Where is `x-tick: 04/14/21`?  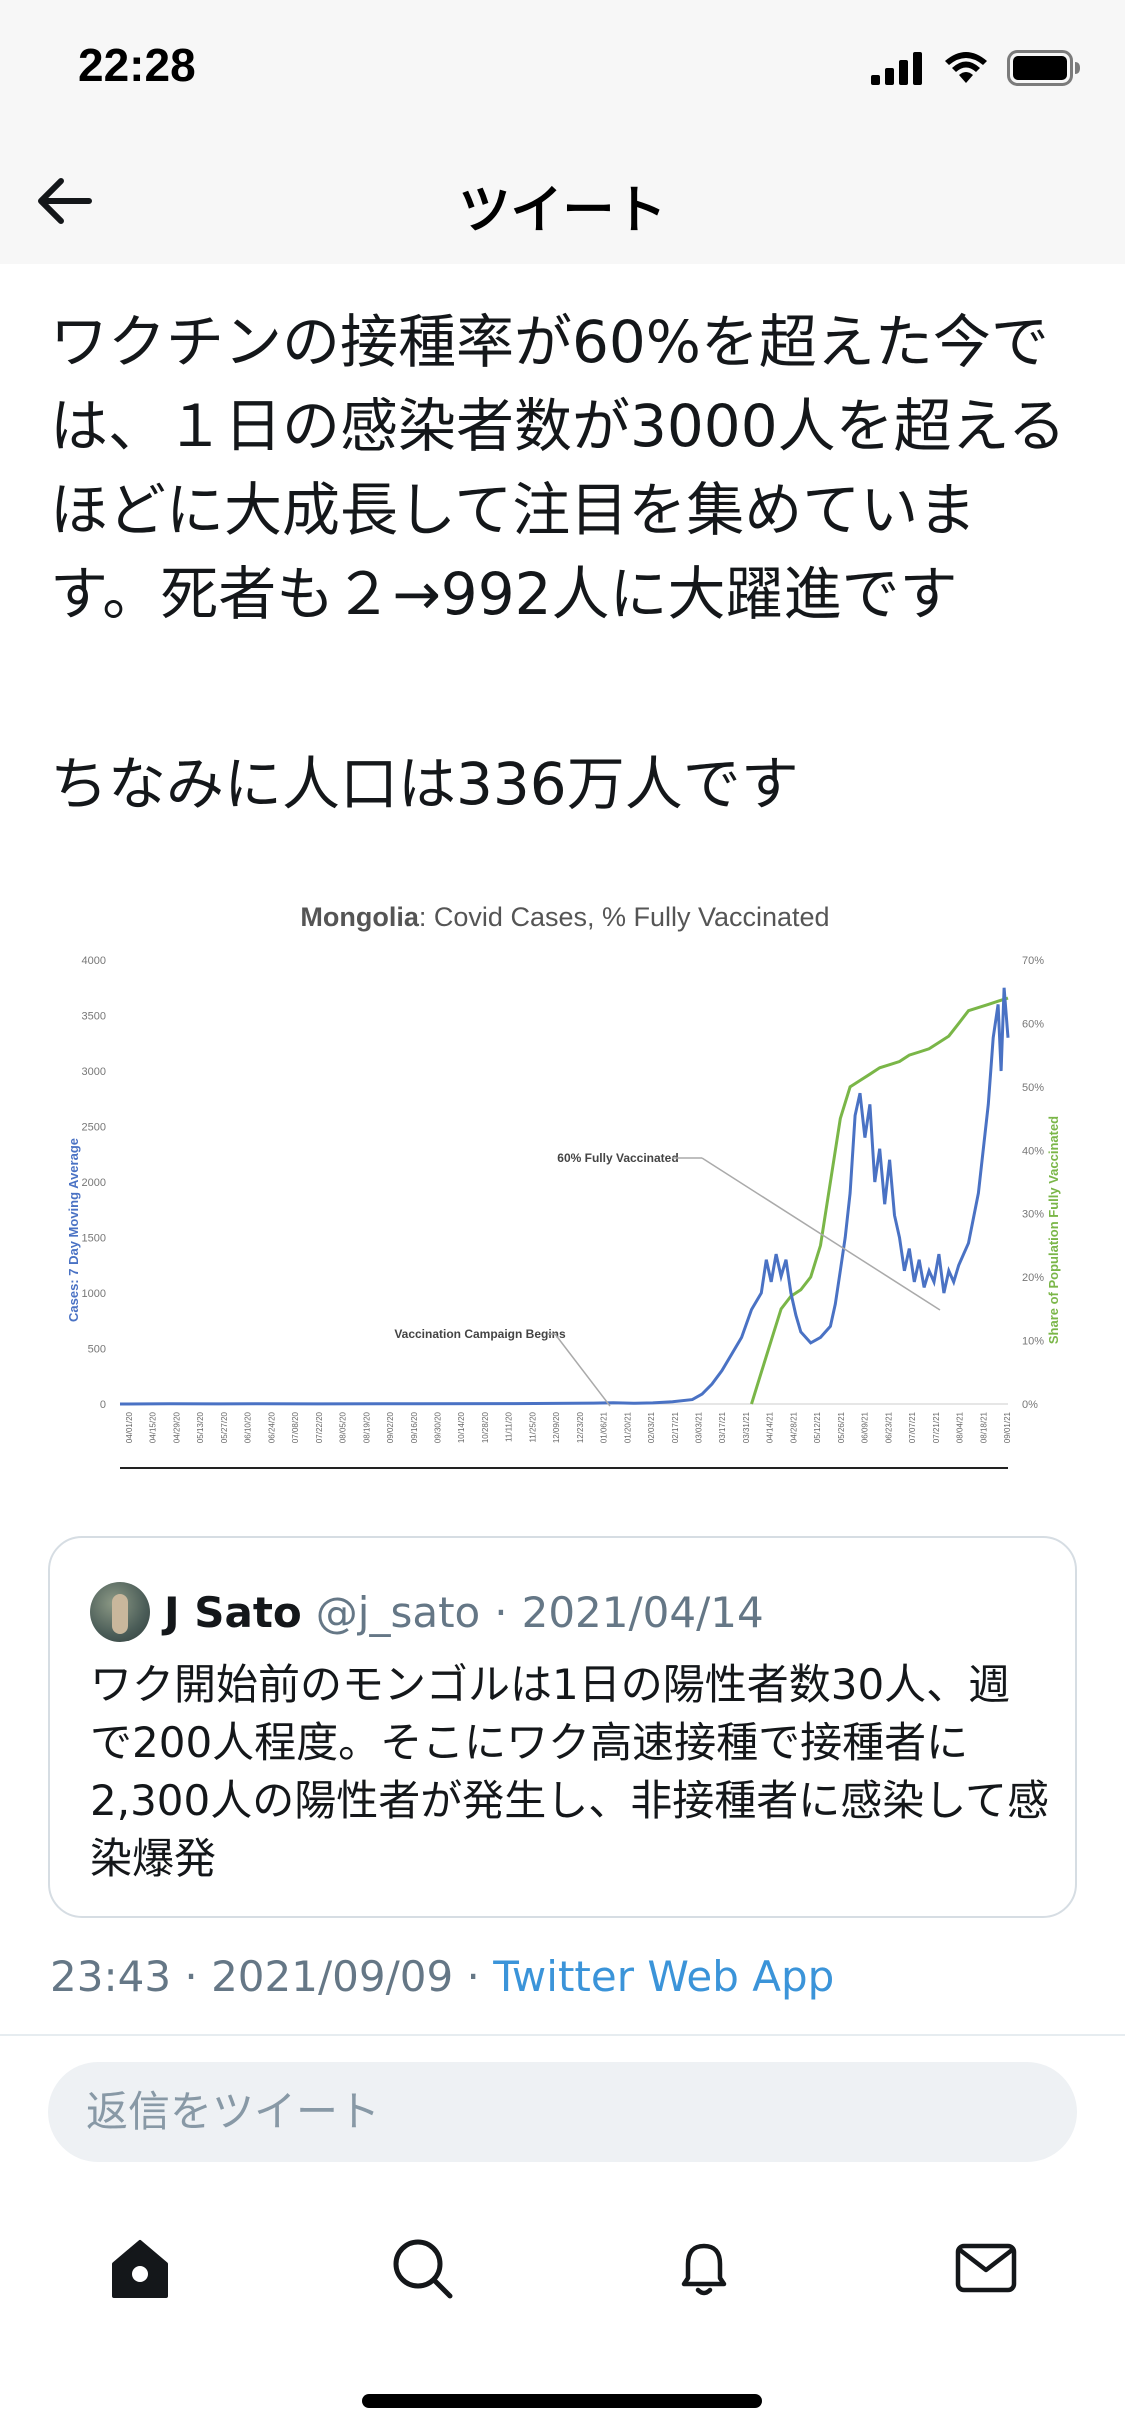 x-tick: 04/14/21 is located at coordinates (770, 1427).